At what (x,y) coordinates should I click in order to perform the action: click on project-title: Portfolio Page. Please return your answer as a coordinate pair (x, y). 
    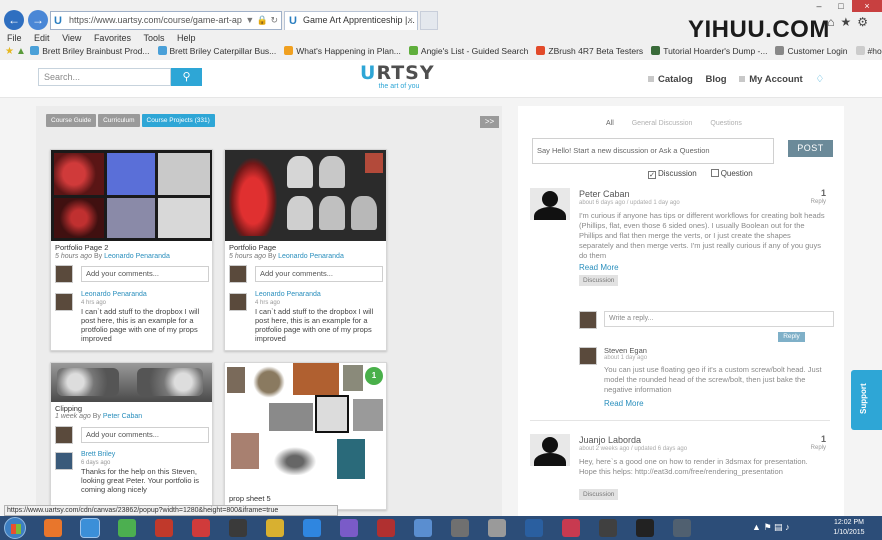
    Looking at the image, I should click on (252, 247).